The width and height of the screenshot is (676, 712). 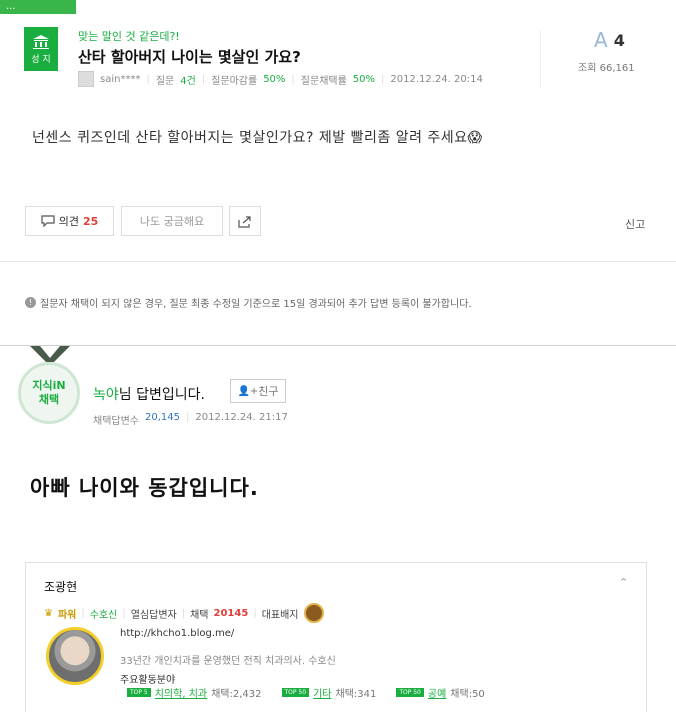 I want to click on views-value: 66,161, so click(x=617, y=68).